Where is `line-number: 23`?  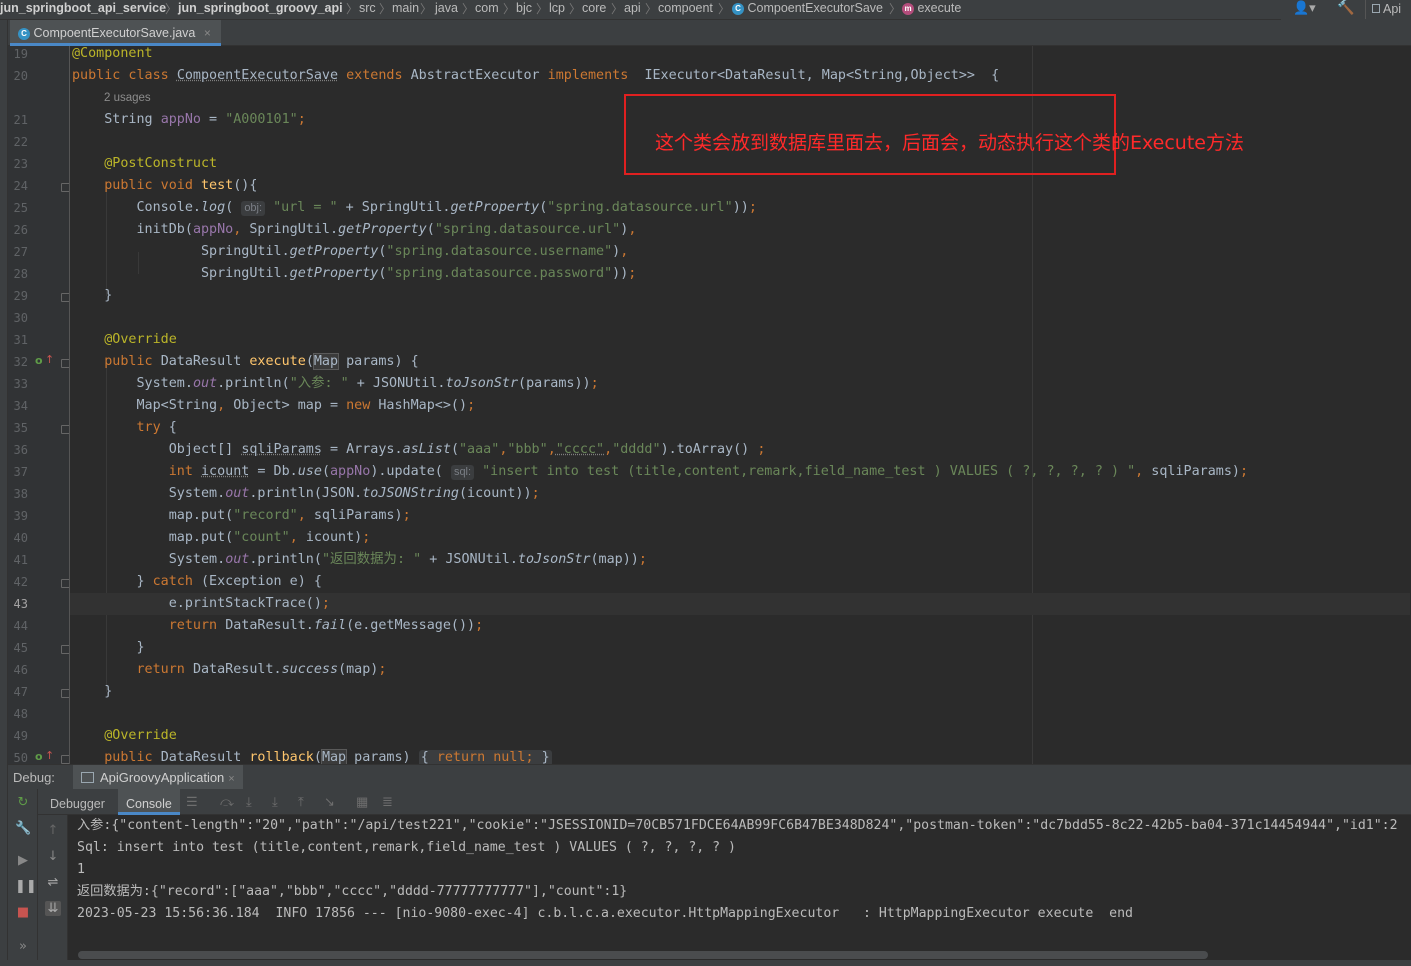
line-number: 23 is located at coordinates (20, 164).